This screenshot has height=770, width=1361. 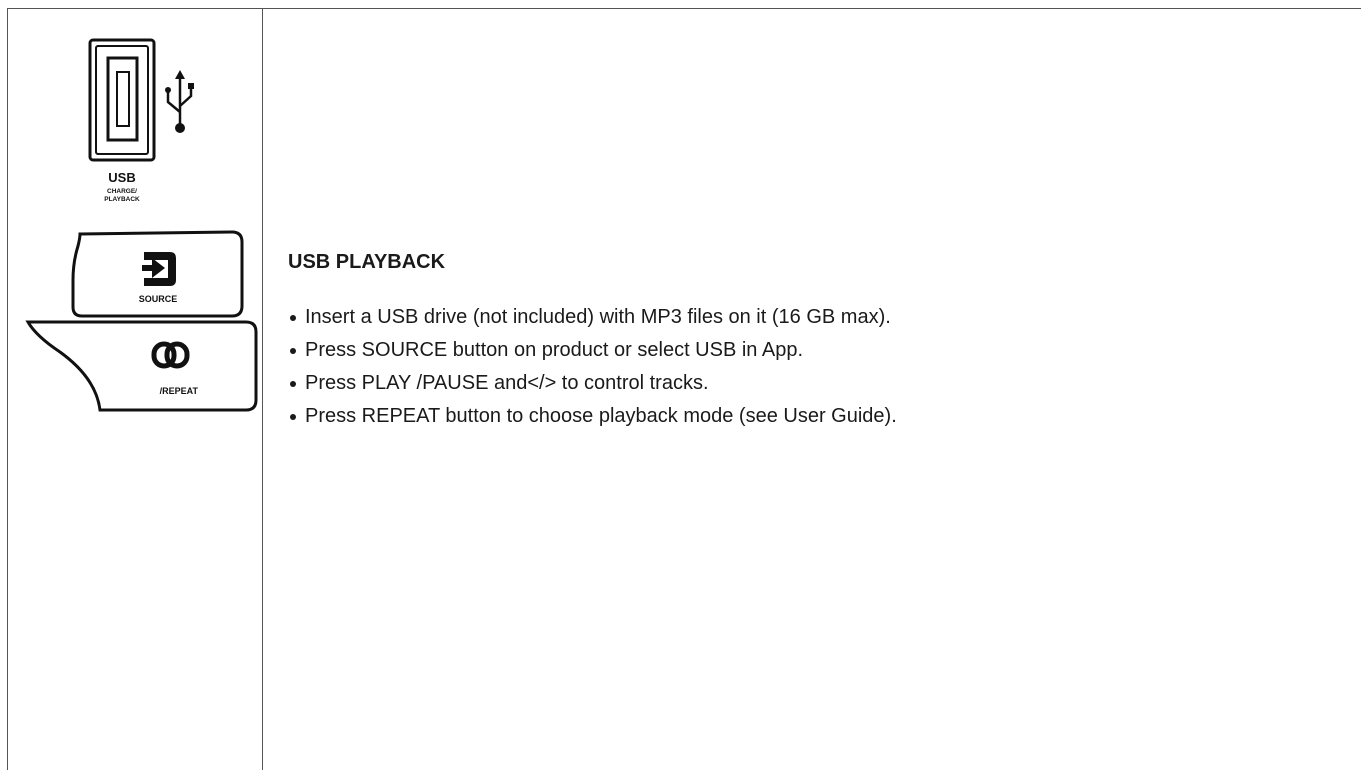 I want to click on repeat-button: /REPEAT, so click(x=141, y=366).